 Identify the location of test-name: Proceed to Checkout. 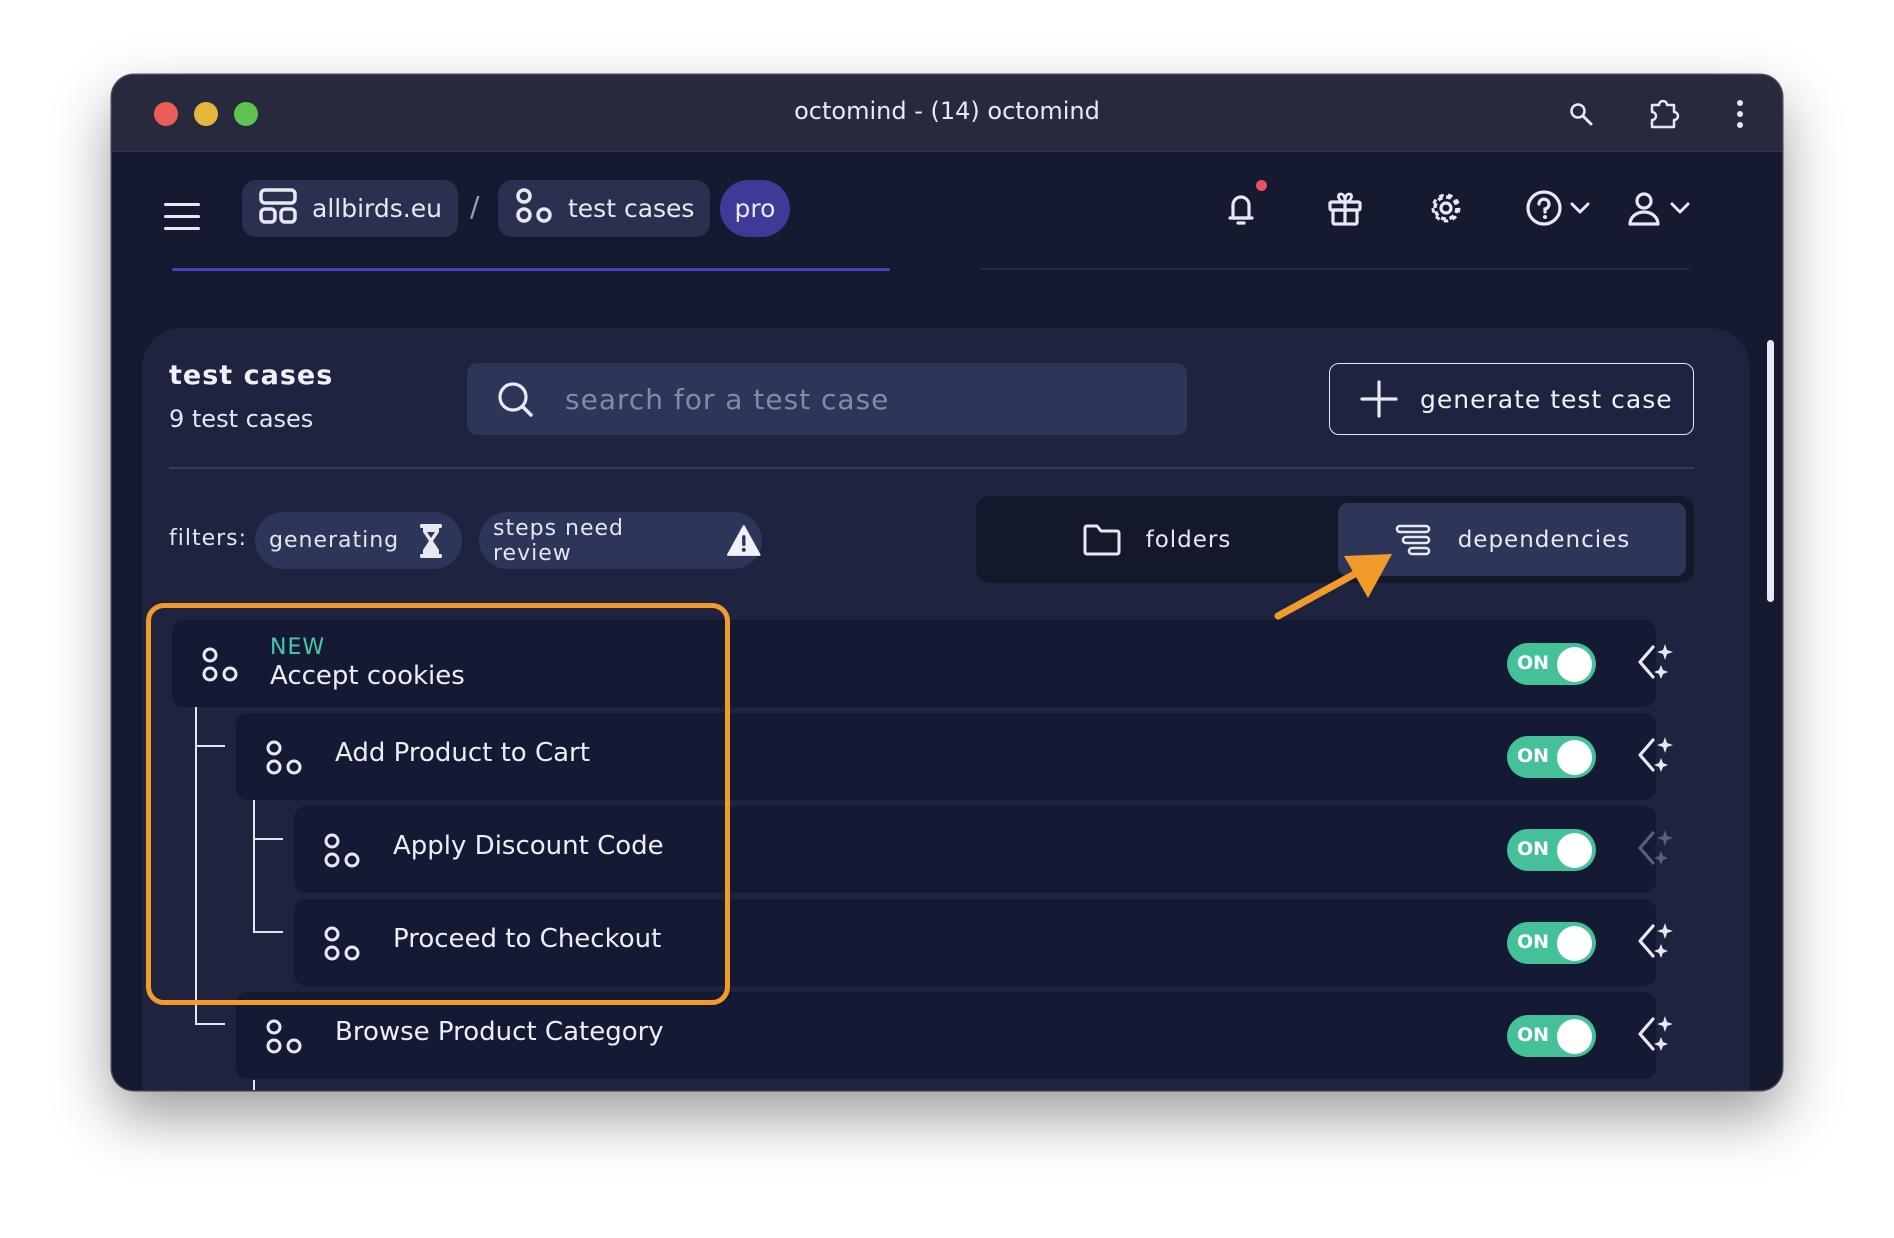
(527, 939).